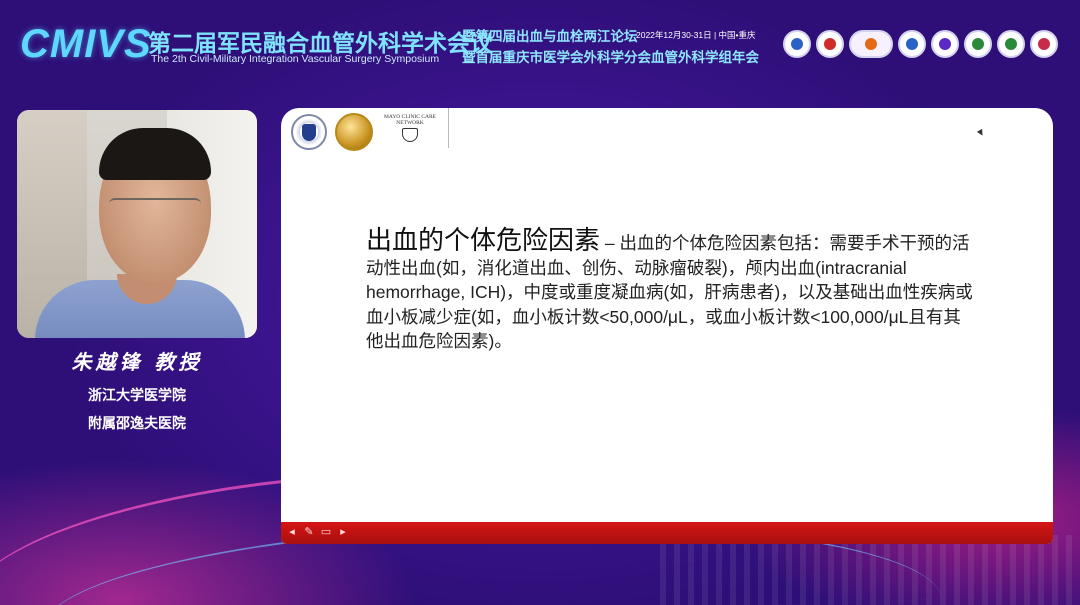 Image resolution: width=1080 pixels, height=605 pixels. Describe the element at coordinates (410, 120) in the screenshot. I see `mayo-clinic-text: MAYO CLINIC CARE NETWORK` at that location.